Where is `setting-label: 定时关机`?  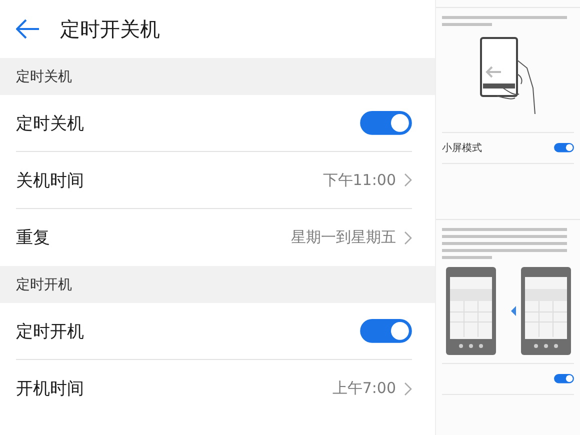
setting-label: 定时关机 is located at coordinates (50, 123).